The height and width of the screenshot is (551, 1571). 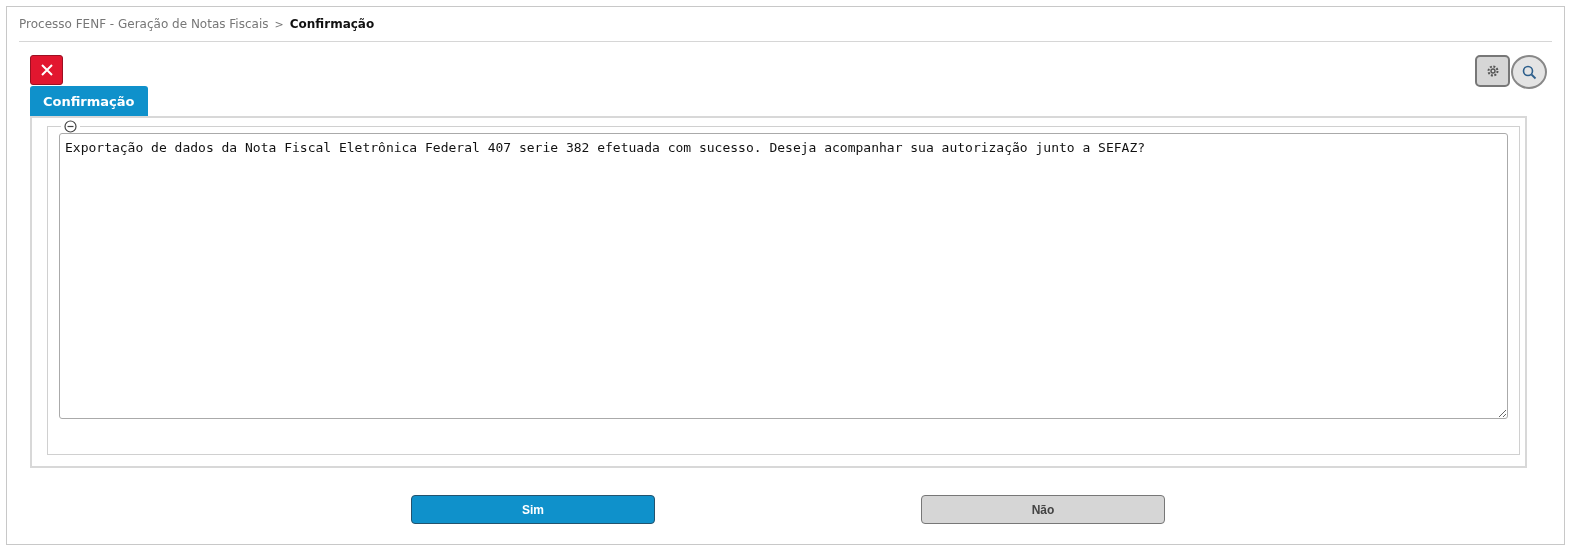 I want to click on settings-button, so click(x=1492, y=71).